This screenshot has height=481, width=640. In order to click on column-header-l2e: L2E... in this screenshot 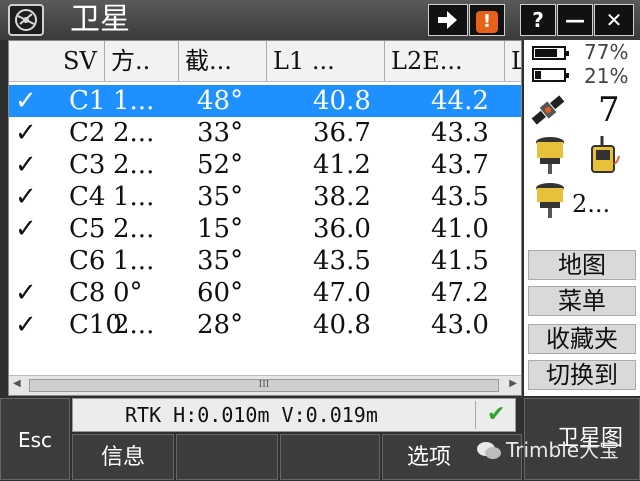, I will do `click(445, 61)`.